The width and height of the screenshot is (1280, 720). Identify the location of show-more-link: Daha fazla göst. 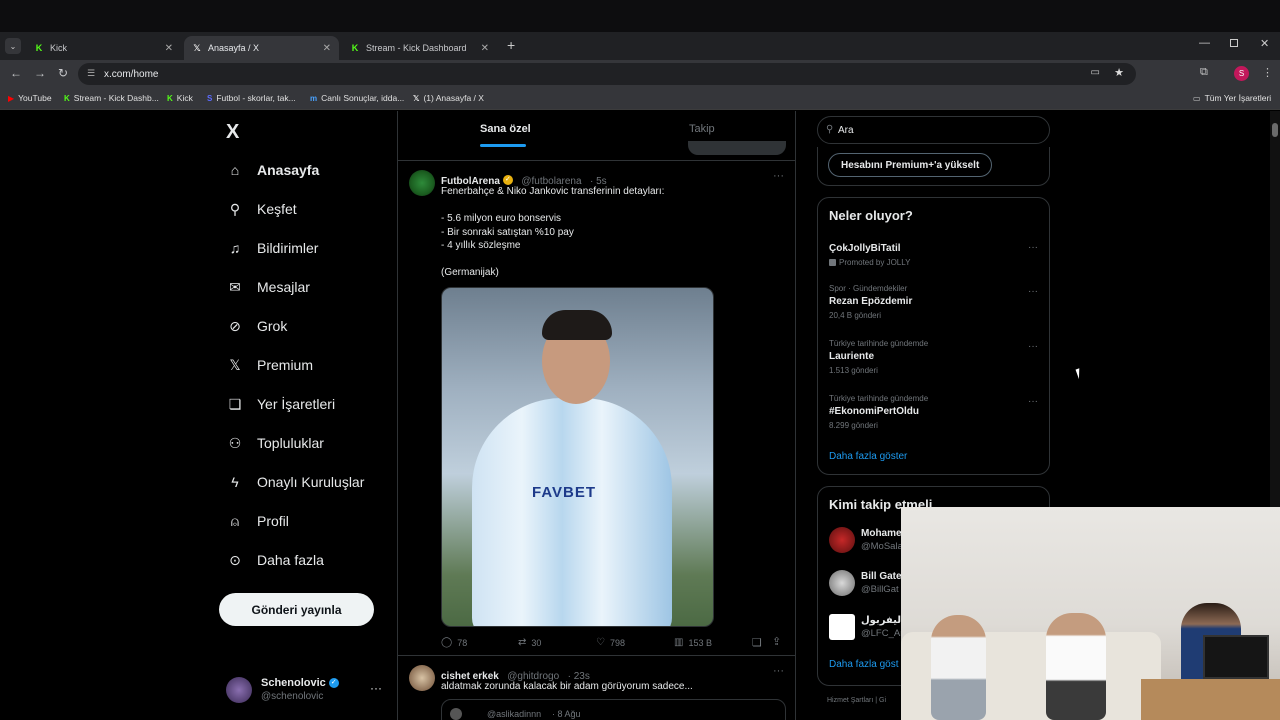
(864, 664).